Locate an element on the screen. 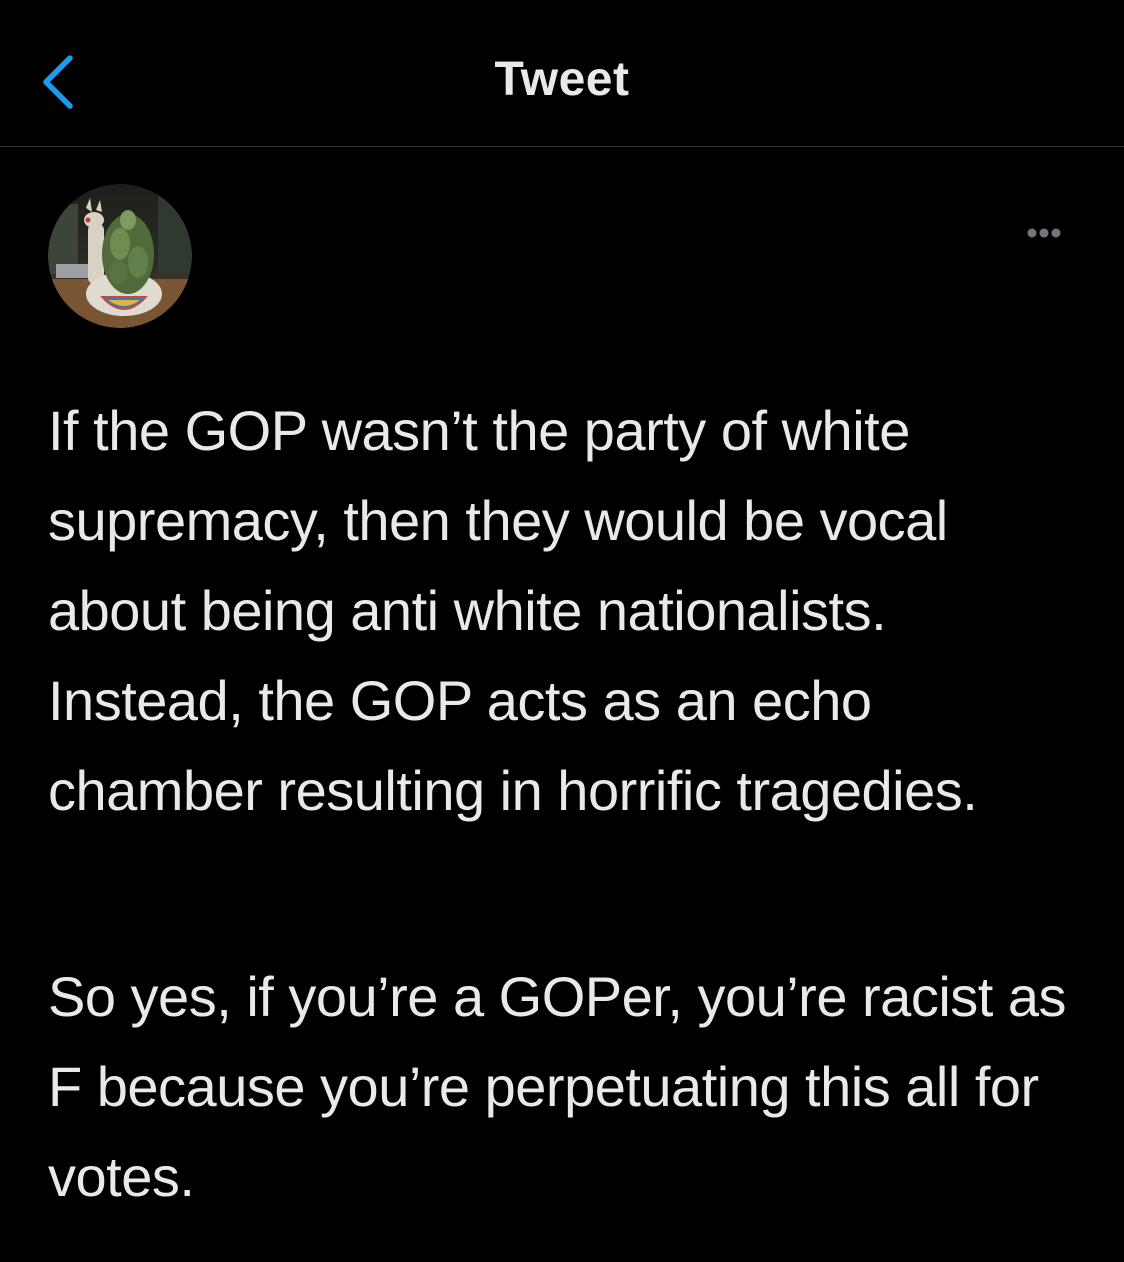 Image resolution: width=1124 pixels, height=1262 pixels. more-options-button is located at coordinates (1050, 233).